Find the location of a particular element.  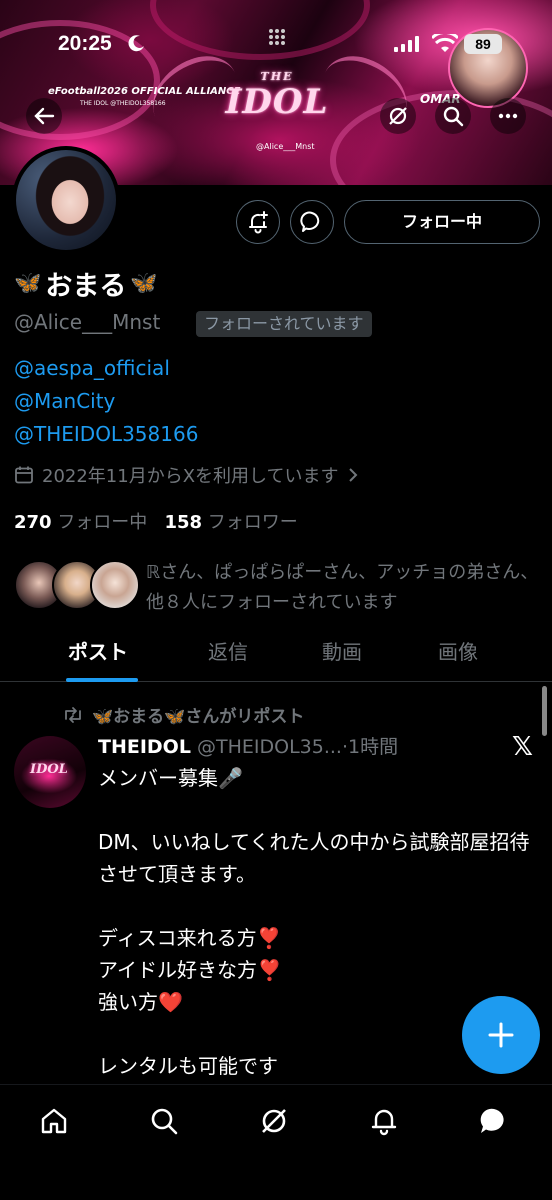

follow-counts: 270 フォロー中 158 フォロワー is located at coordinates (156, 521).